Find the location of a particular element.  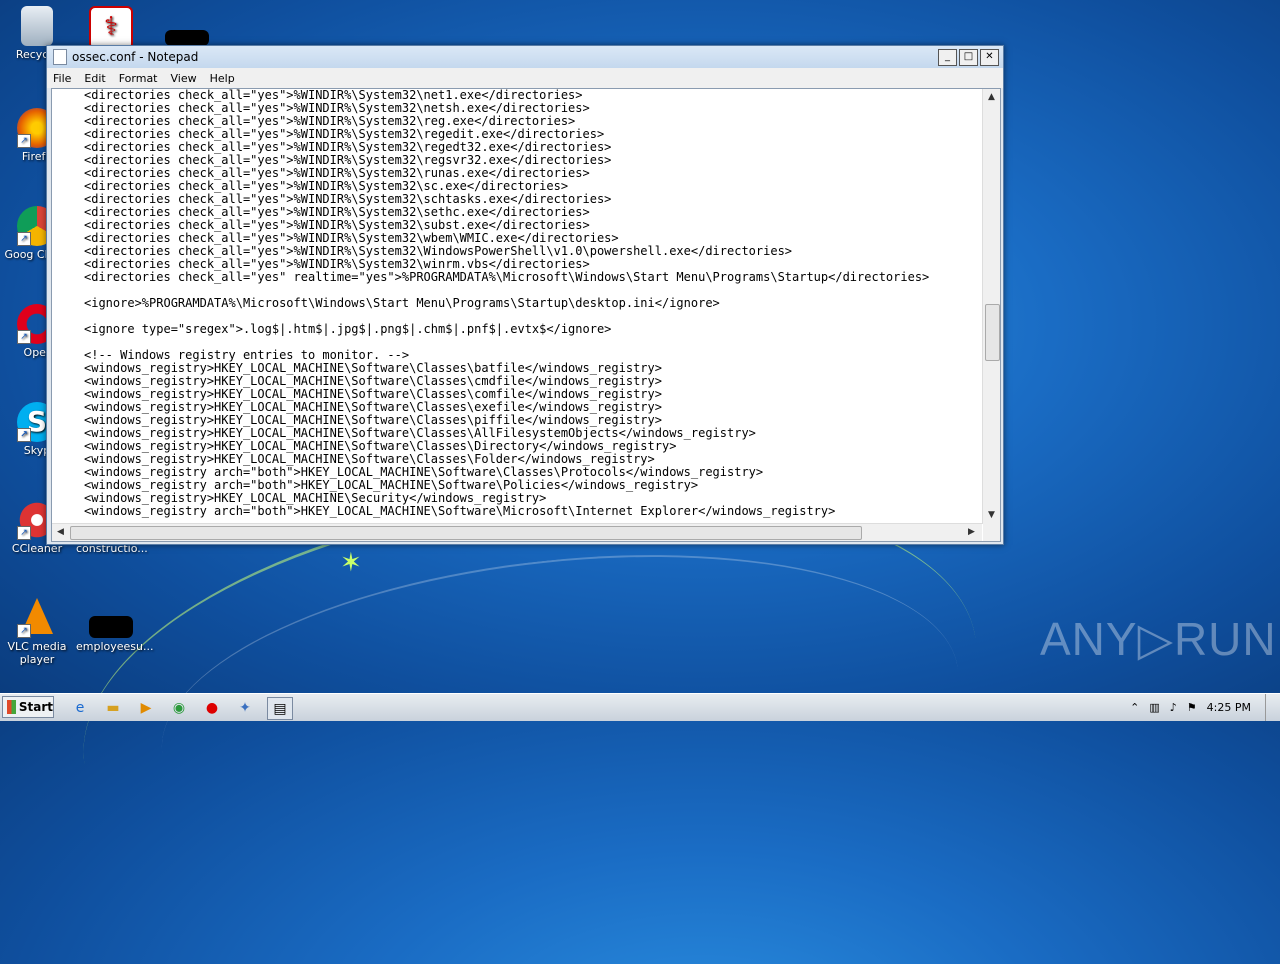

maximize-button: □ is located at coordinates (968, 57).